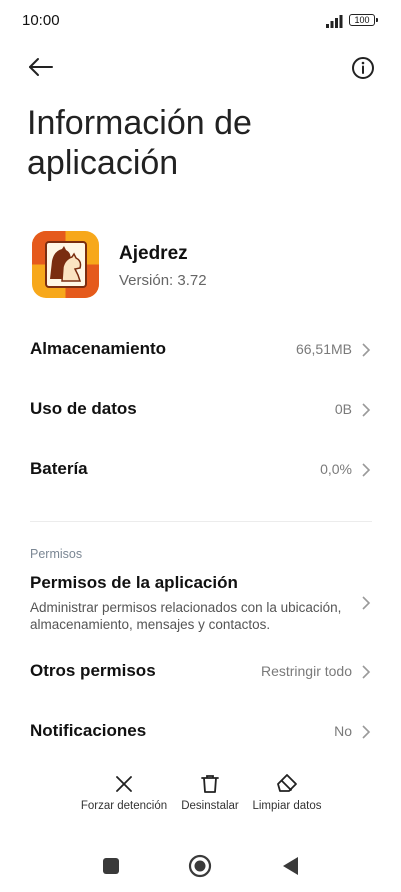  I want to click on action-label: Desinstalar, so click(210, 806).